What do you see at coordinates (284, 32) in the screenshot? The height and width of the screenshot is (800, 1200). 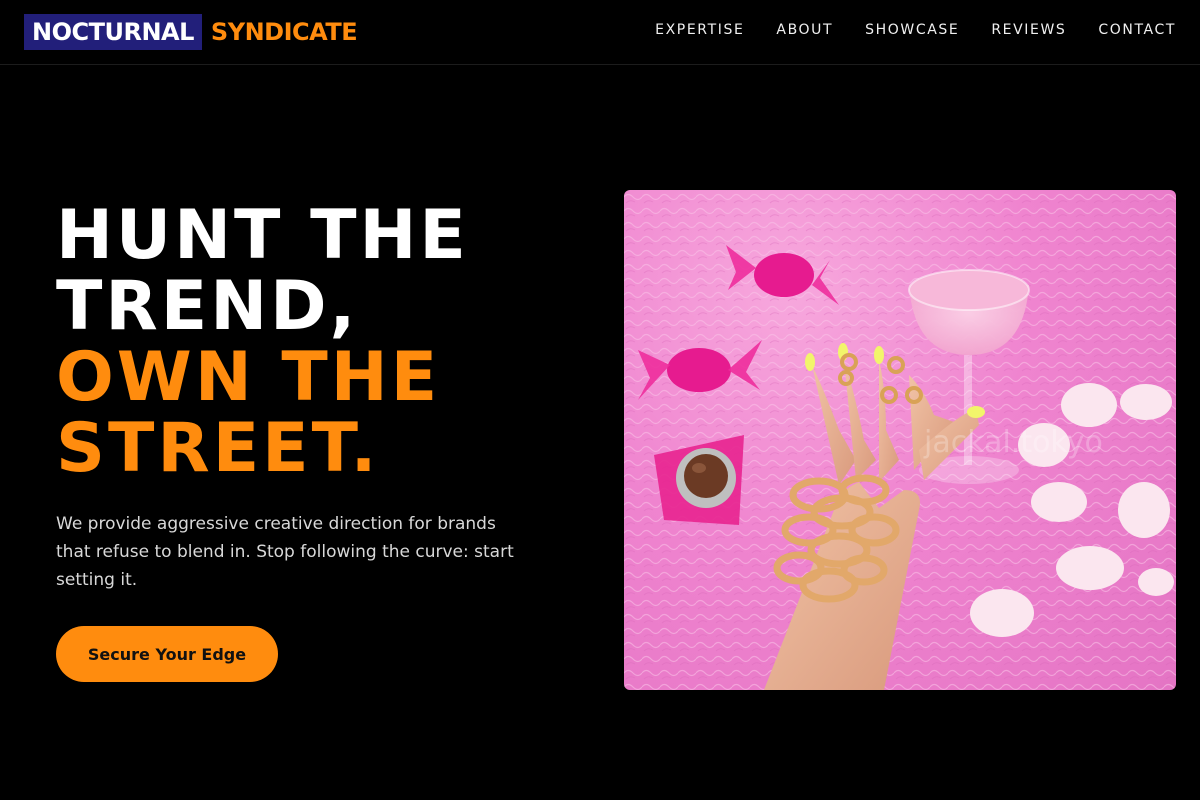 I see `brand-name-accent: SYNDICATE` at bounding box center [284, 32].